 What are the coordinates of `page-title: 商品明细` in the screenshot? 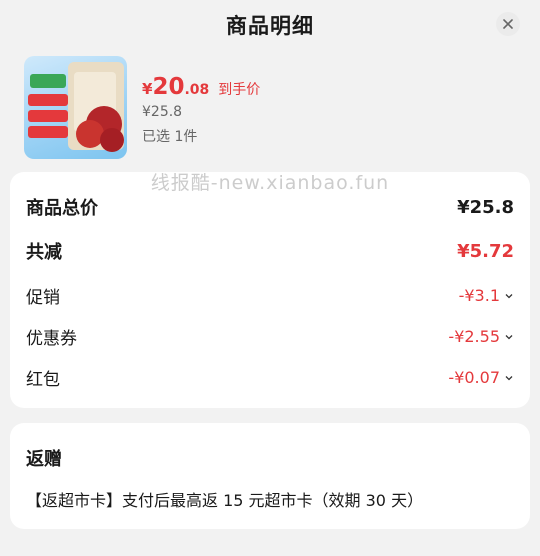 It's located at (270, 26).